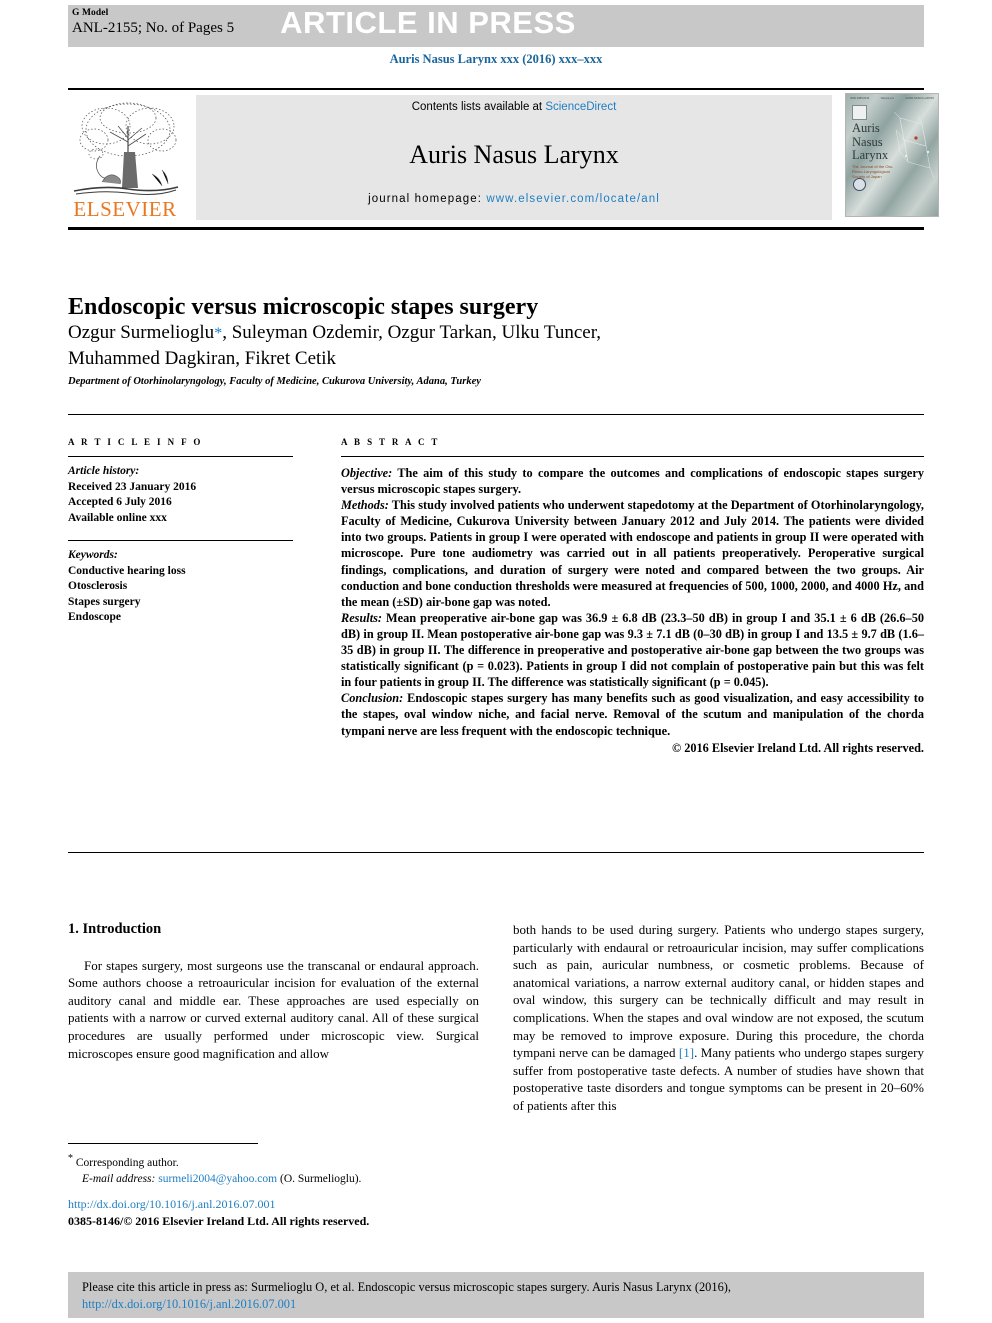 The width and height of the screenshot is (992, 1323). I want to click on keyword-item: Otosclerosis, so click(98, 586).